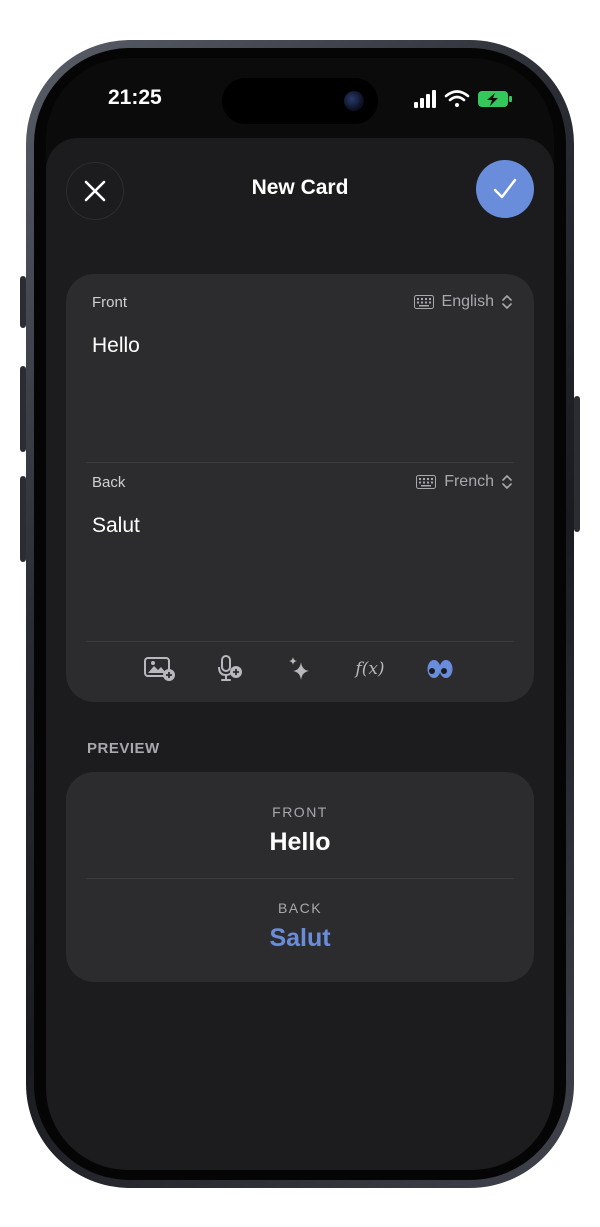 The height and width of the screenshot is (1227, 600). I want to click on formula-button: f(x), so click(370, 669).